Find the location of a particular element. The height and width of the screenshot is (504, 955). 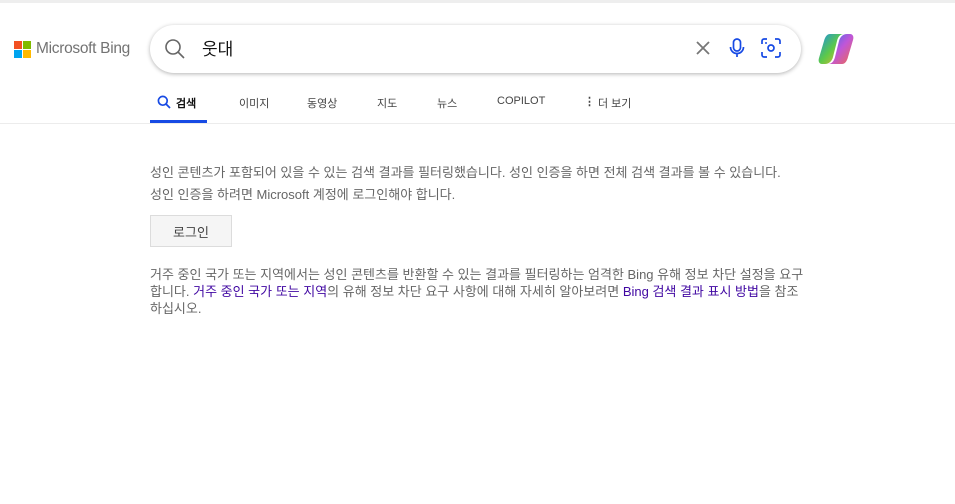

more-vertical-icon: ⋮ is located at coordinates (589, 102).